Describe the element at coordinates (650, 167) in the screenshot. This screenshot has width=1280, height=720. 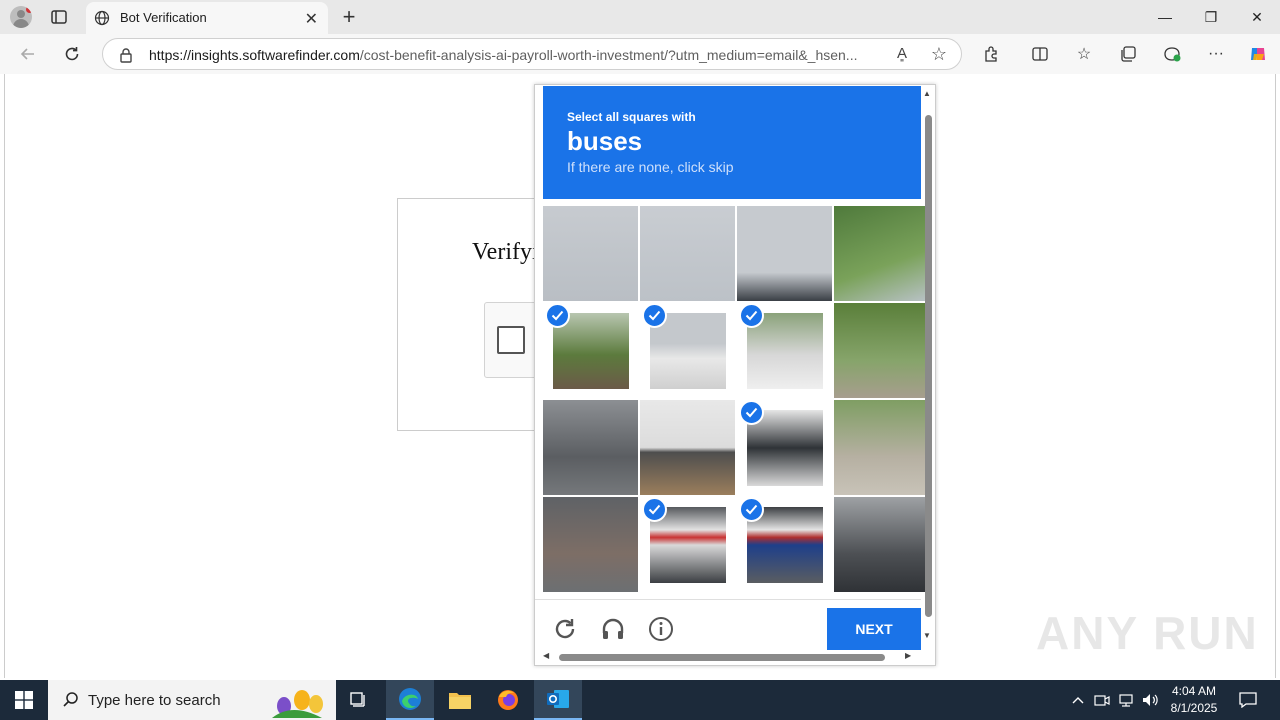
I see `captcha-hint: If there are none, click skip` at that location.